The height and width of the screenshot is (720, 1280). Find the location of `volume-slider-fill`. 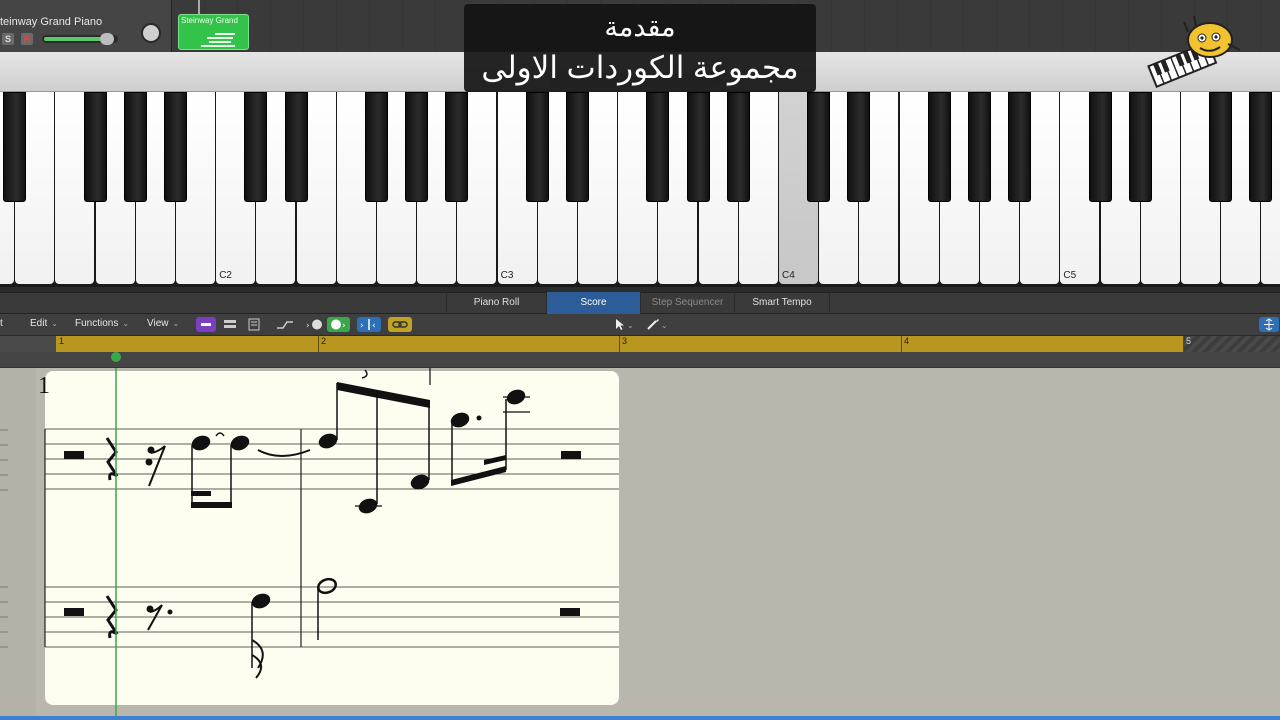

volume-slider-fill is located at coordinates (75, 39).